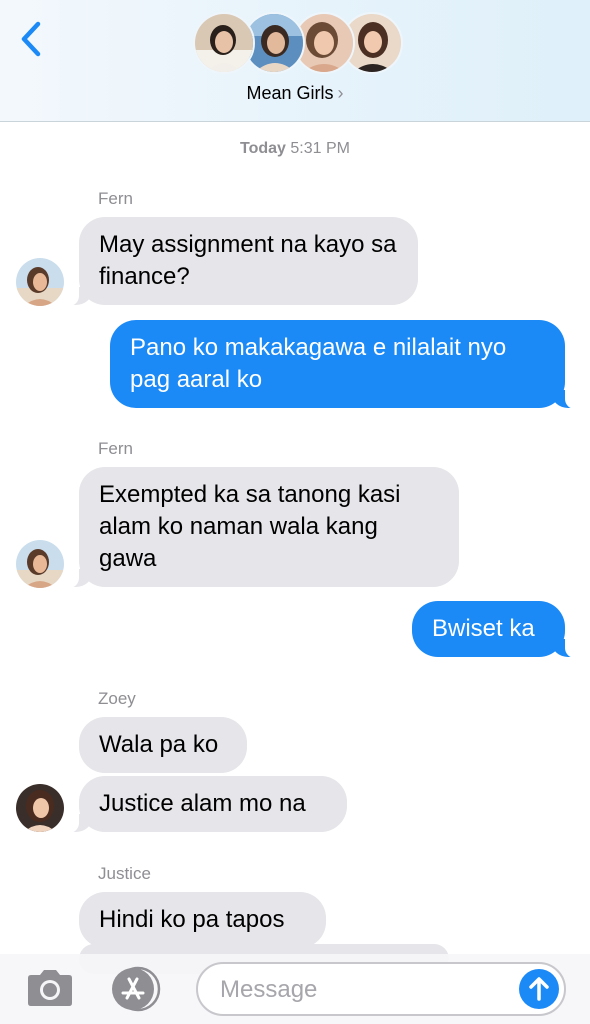  I want to click on send-button, so click(539, 989).